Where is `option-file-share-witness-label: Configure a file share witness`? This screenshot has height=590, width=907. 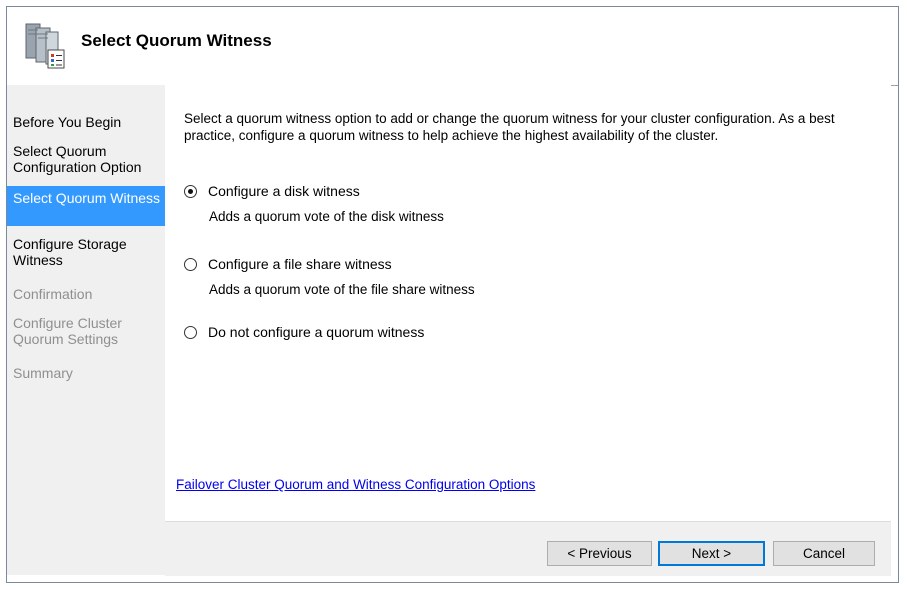
option-file-share-witness-label: Configure a file share witness is located at coordinates (300, 264).